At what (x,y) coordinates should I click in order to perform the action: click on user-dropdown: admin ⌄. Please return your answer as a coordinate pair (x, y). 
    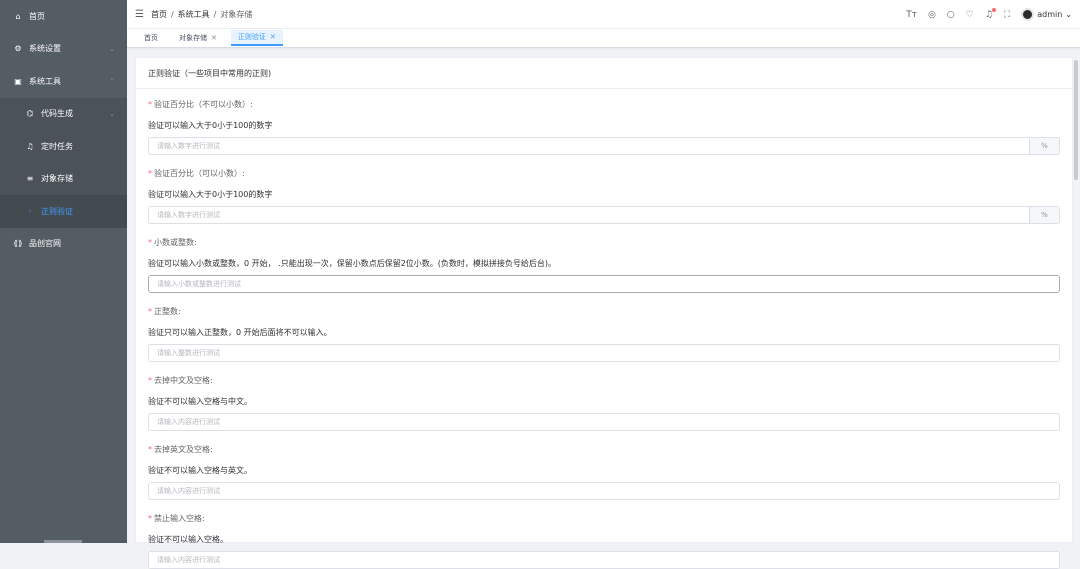
    Looking at the image, I should click on (1046, 14).